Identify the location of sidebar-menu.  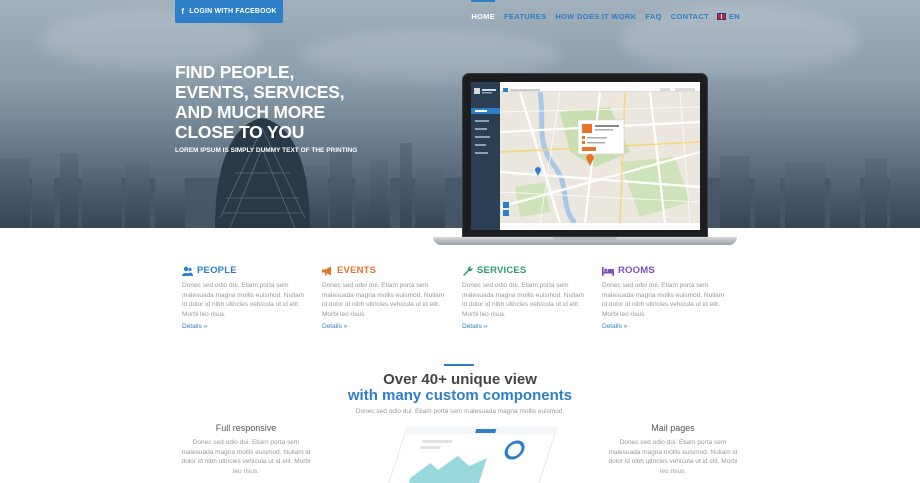
(485, 121).